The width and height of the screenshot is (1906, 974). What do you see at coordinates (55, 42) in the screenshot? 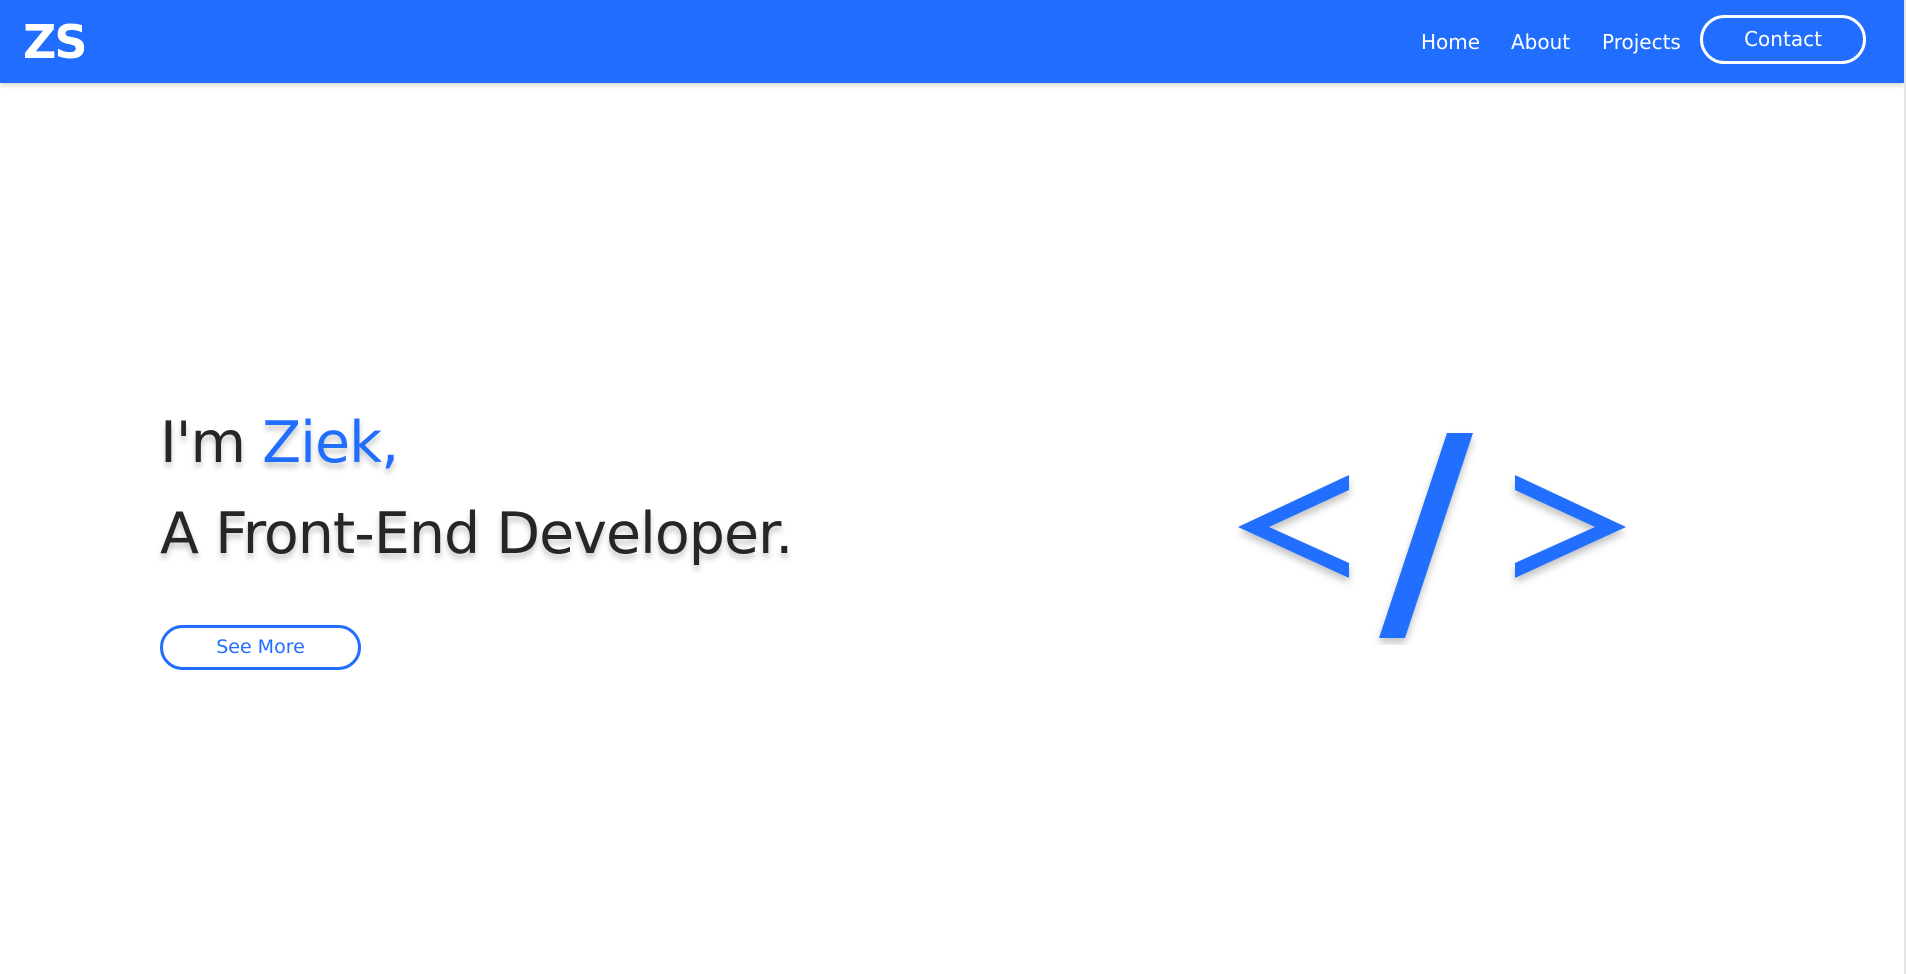
I see `site-logo: ZS` at bounding box center [55, 42].